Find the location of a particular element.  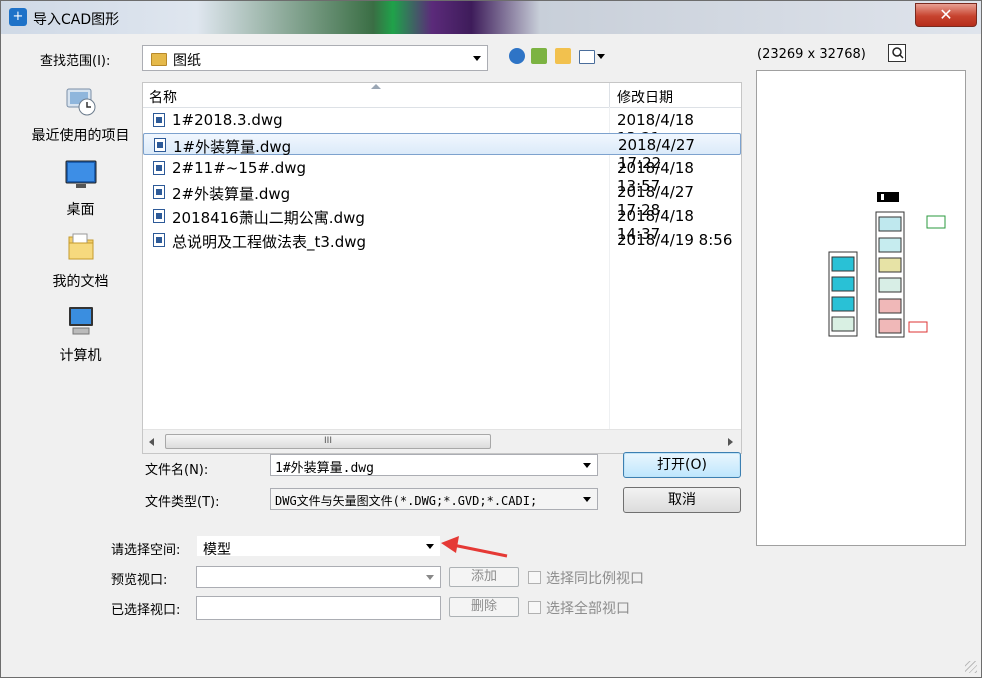

place-recent: 最近使用的项目 is located at coordinates (80, 114).